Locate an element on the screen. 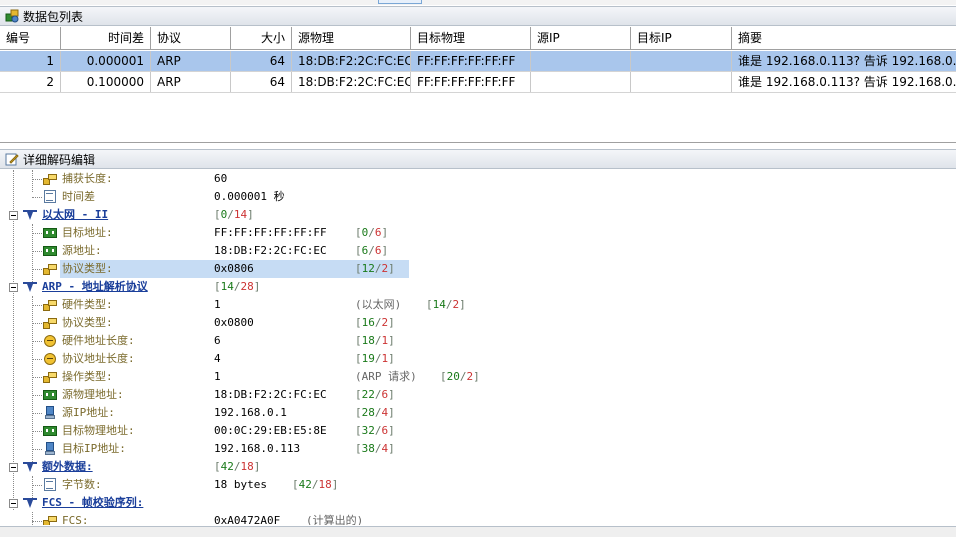  packet-list-header: 数据包列表 is located at coordinates (478, 16).